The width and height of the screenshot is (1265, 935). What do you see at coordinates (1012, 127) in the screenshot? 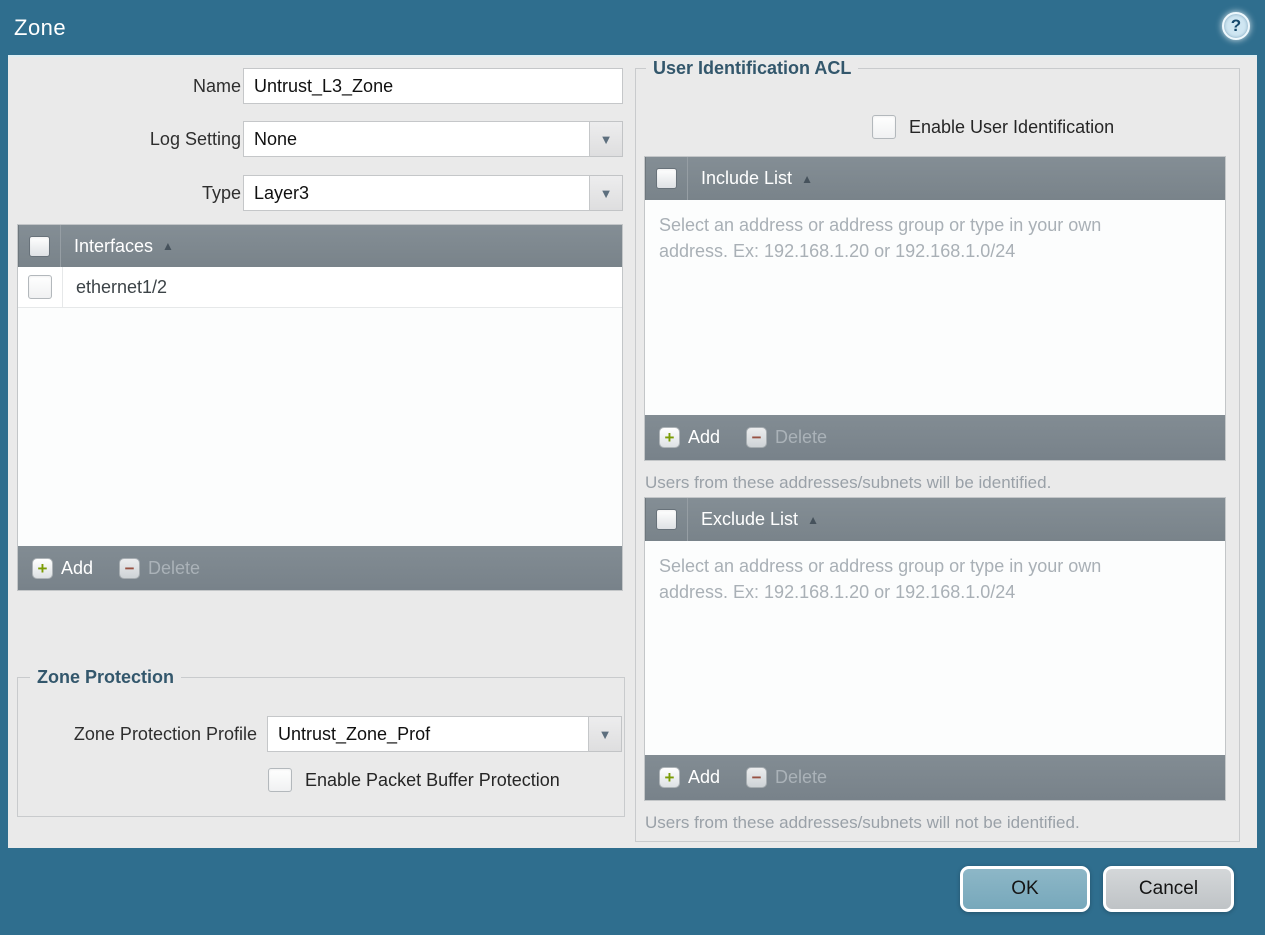
I see `enable-user-identification-label: Enable User Identification` at bounding box center [1012, 127].